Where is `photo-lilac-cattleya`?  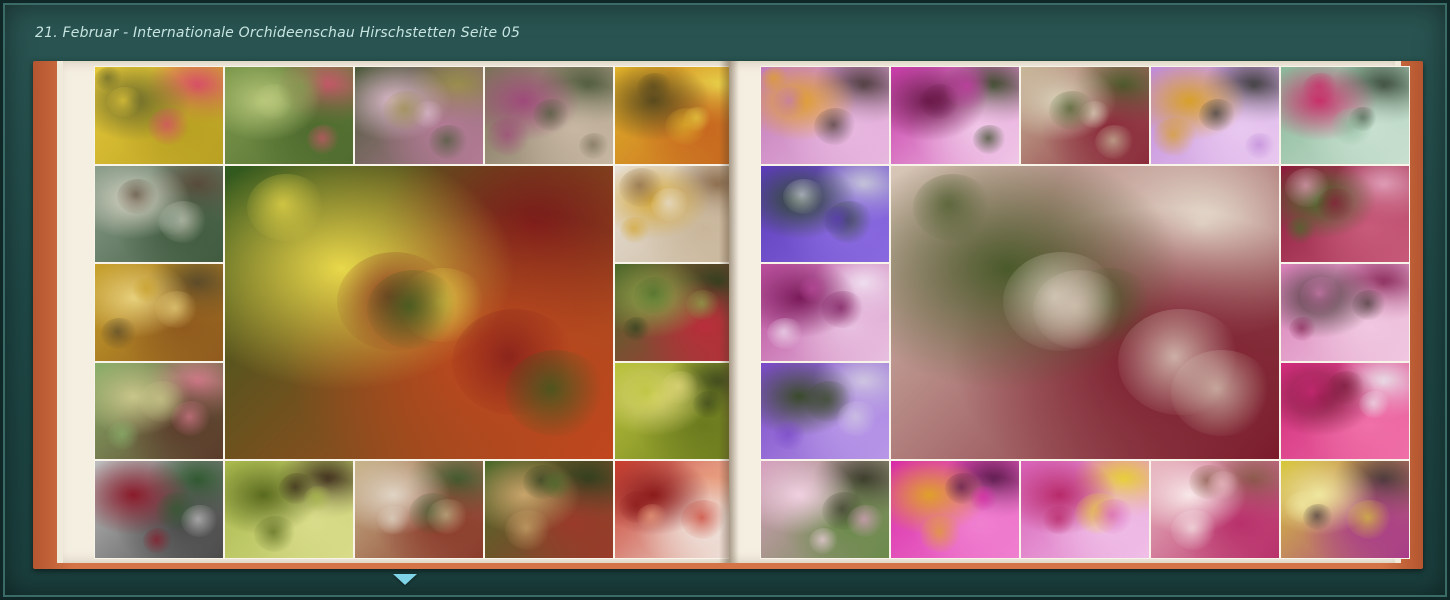
photo-lilac-cattleya is located at coordinates (825, 115).